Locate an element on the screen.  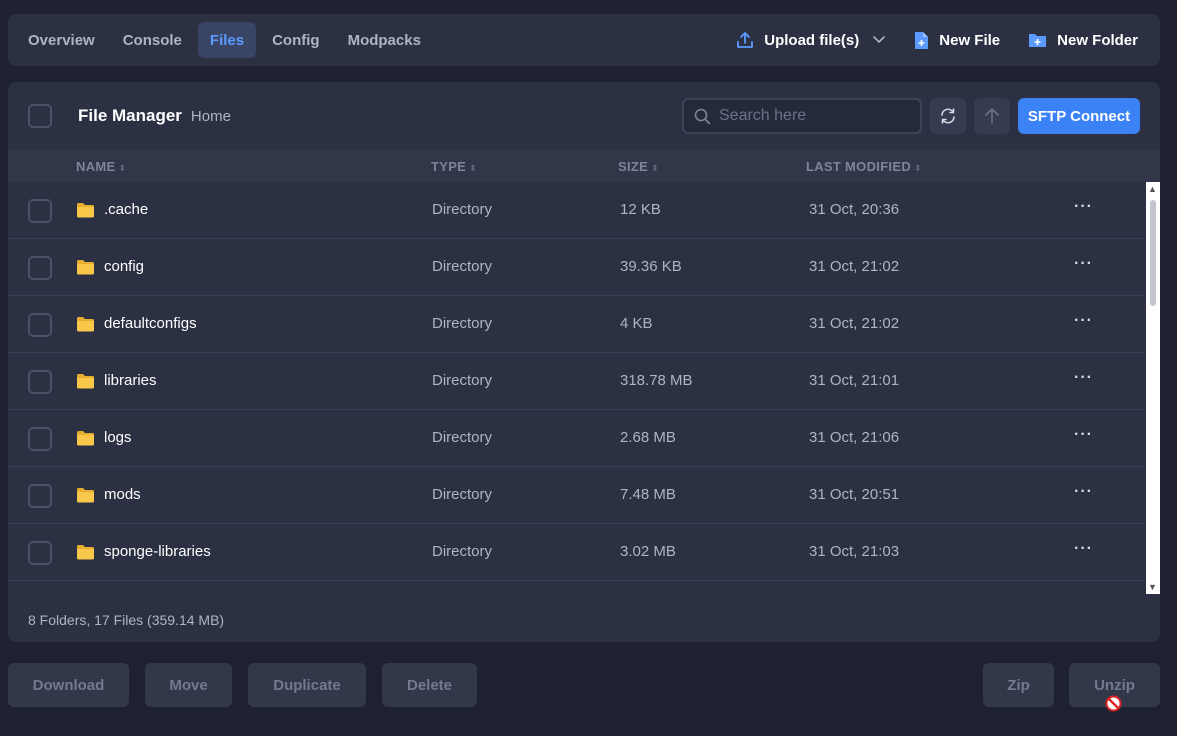
table-row: logs Directory 2.68 MB 31 Oct, 21:06 ··· is located at coordinates (576, 438).